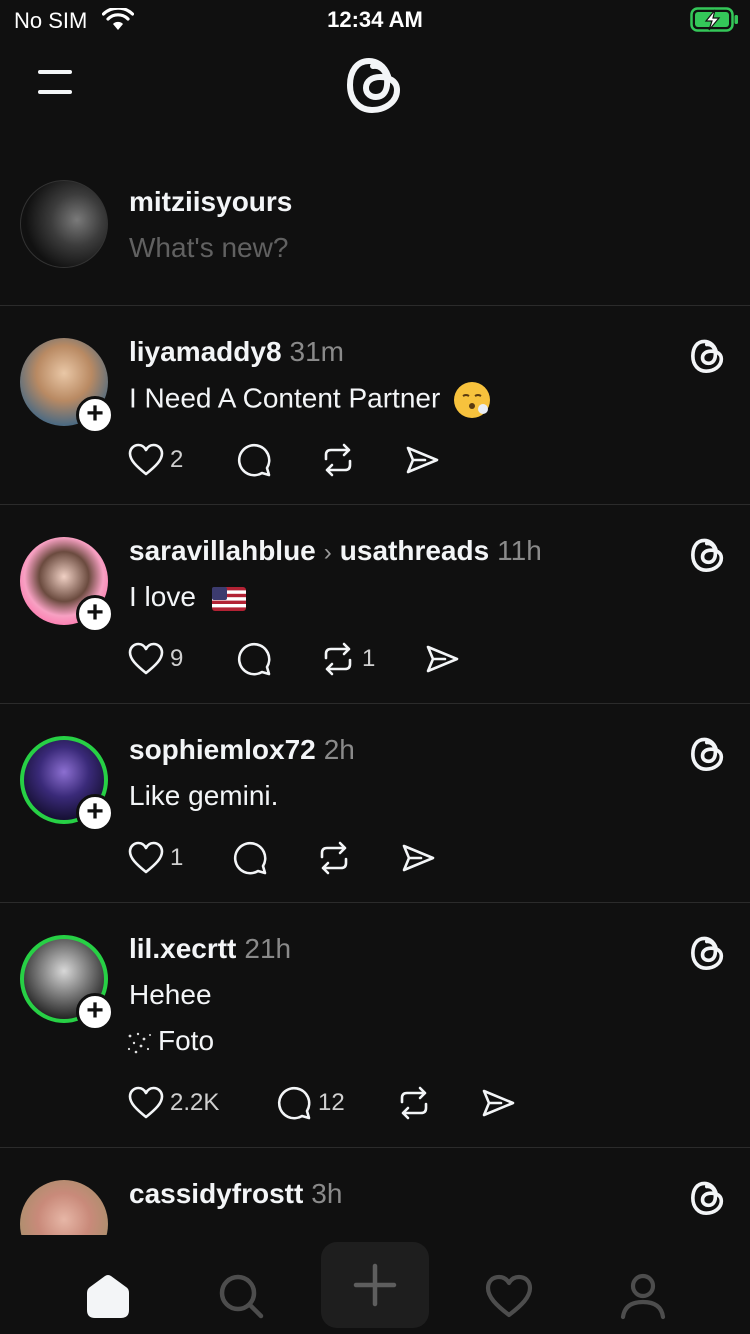  I want to click on composer-username: mitziisyours, so click(211, 201).